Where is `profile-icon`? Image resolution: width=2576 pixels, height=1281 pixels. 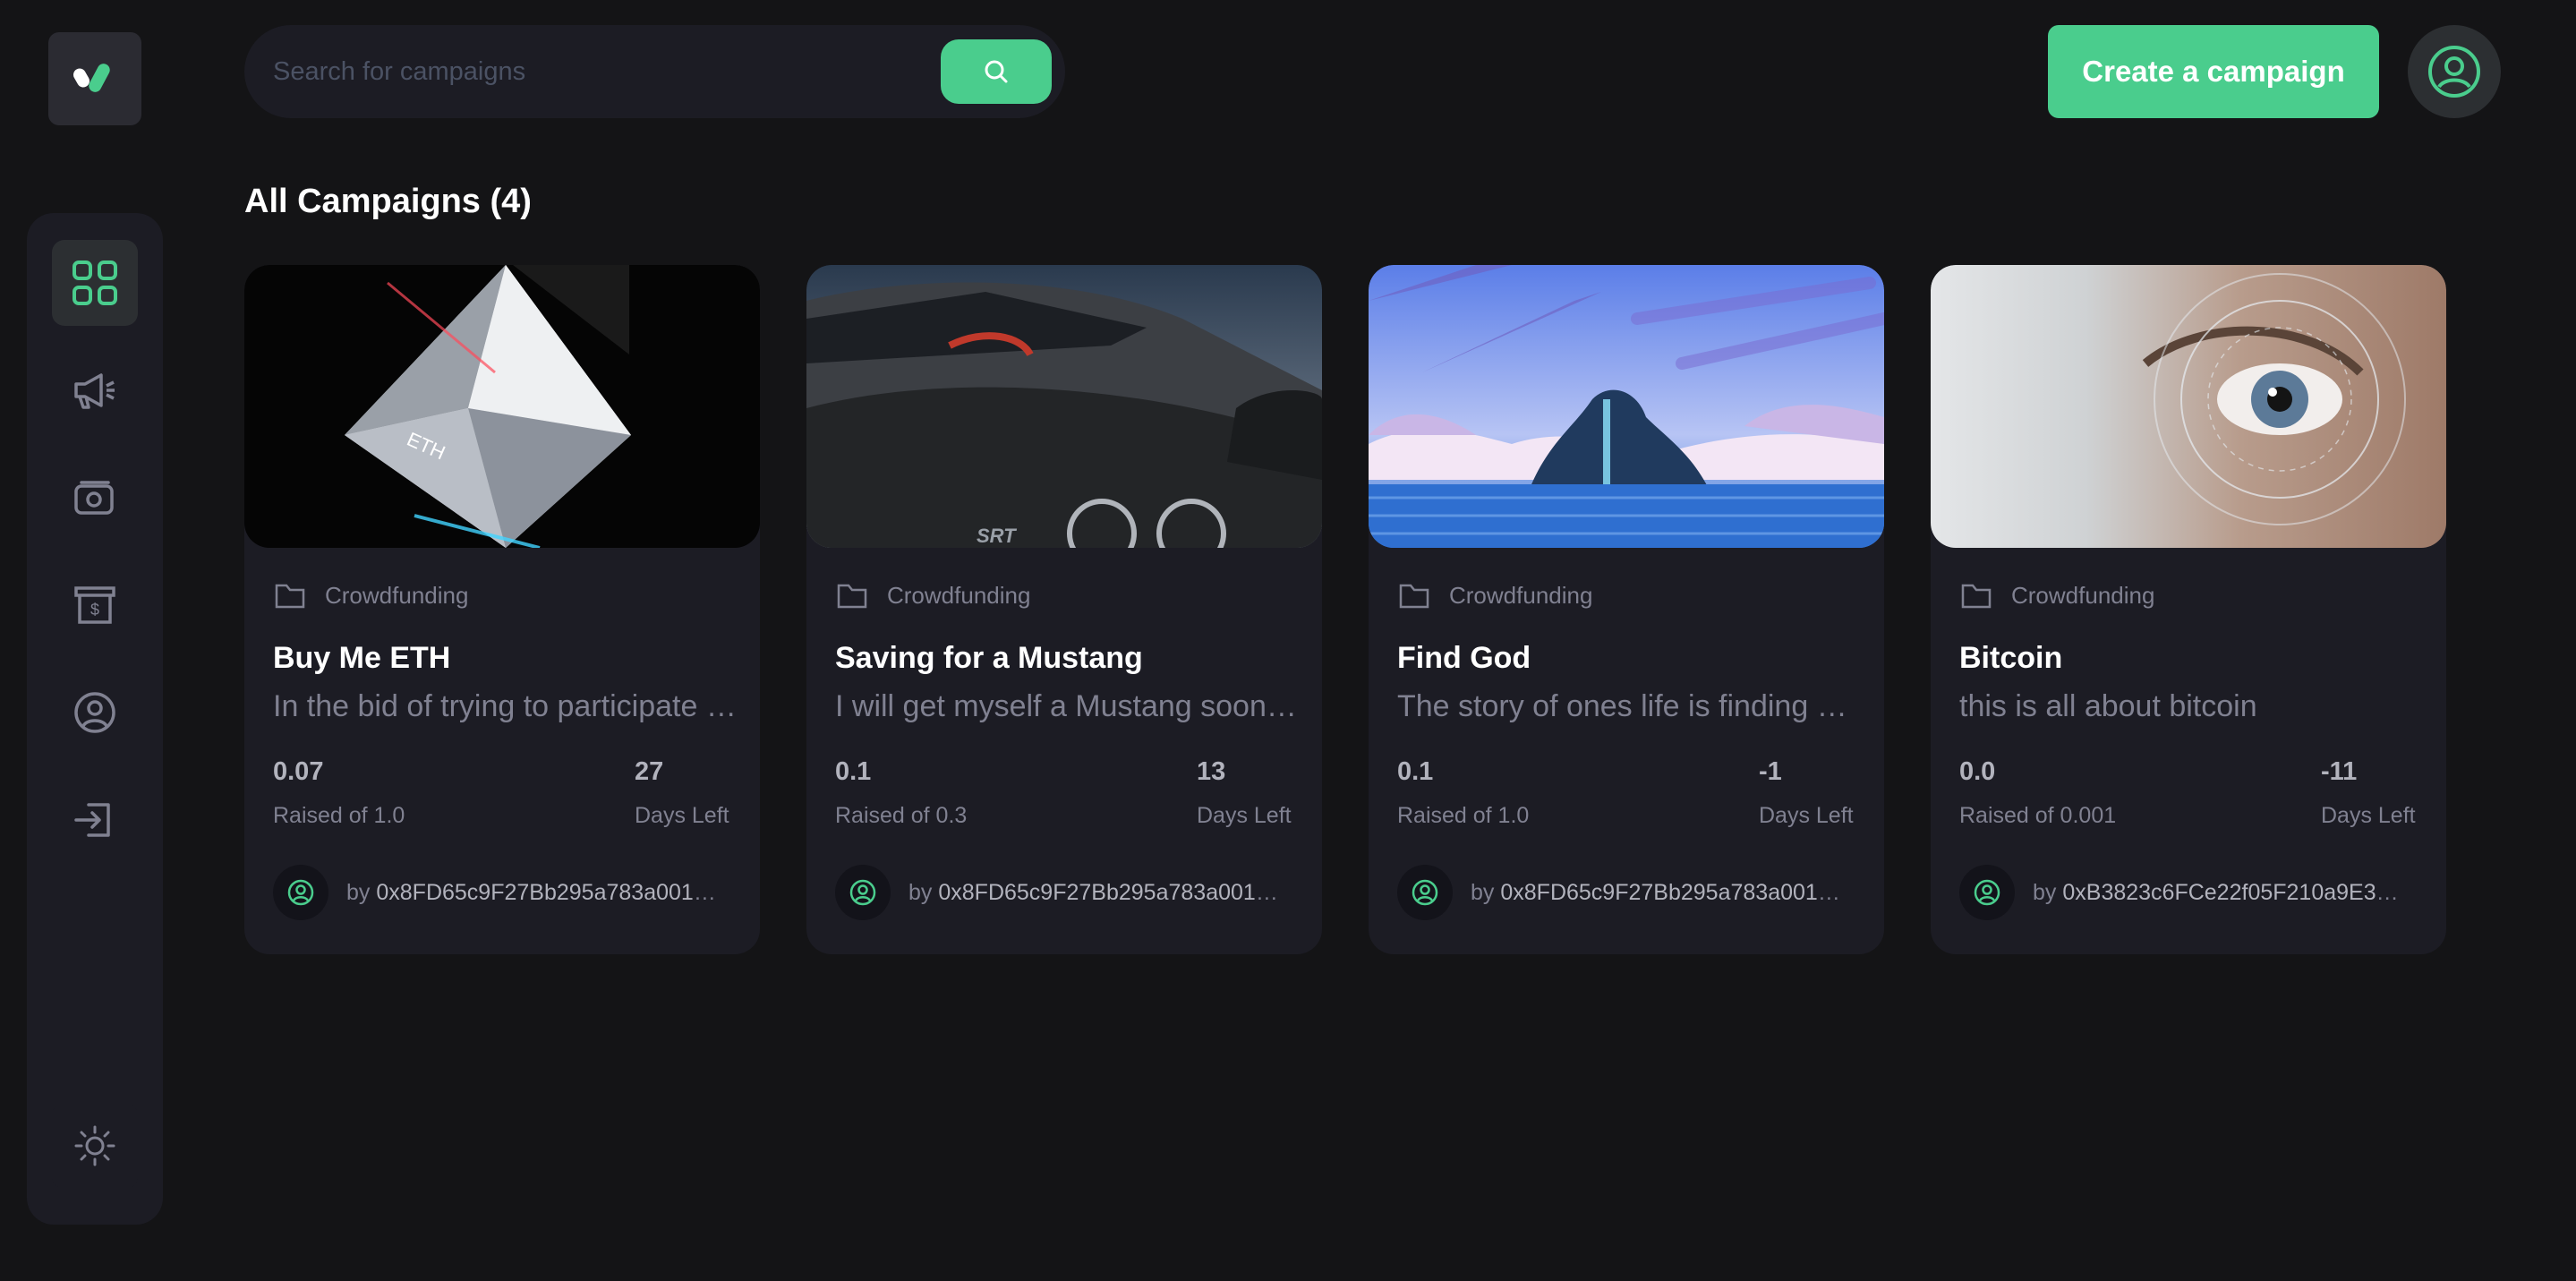 profile-icon is located at coordinates (94, 712).